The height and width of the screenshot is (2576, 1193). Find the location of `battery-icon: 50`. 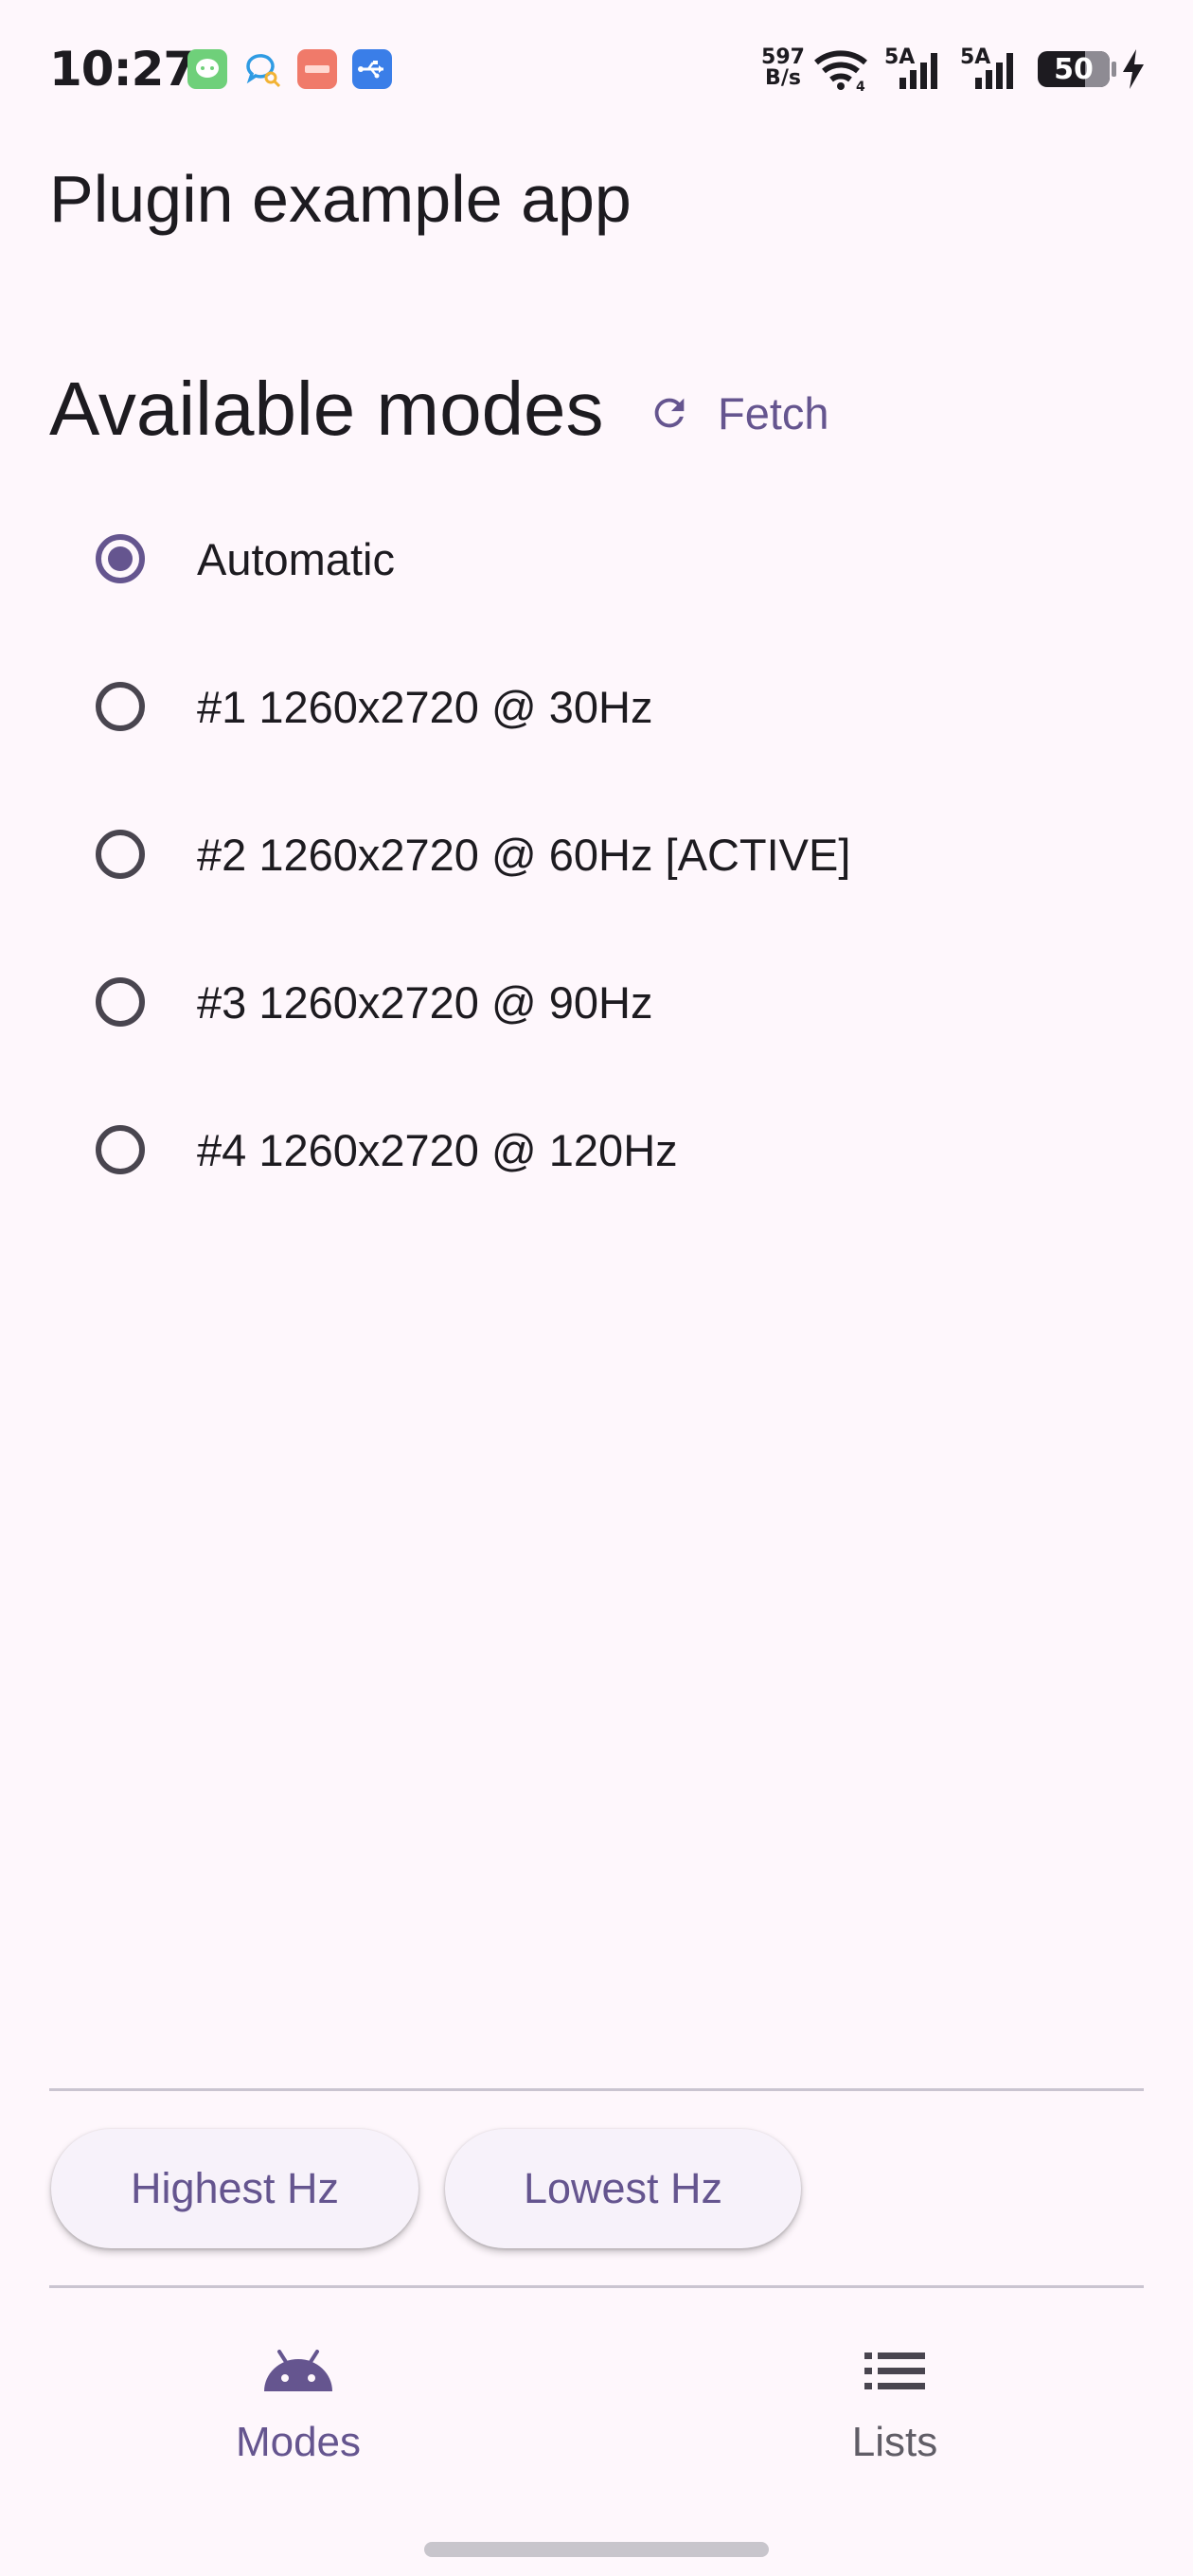

battery-icon: 50 is located at coordinates (1074, 69).